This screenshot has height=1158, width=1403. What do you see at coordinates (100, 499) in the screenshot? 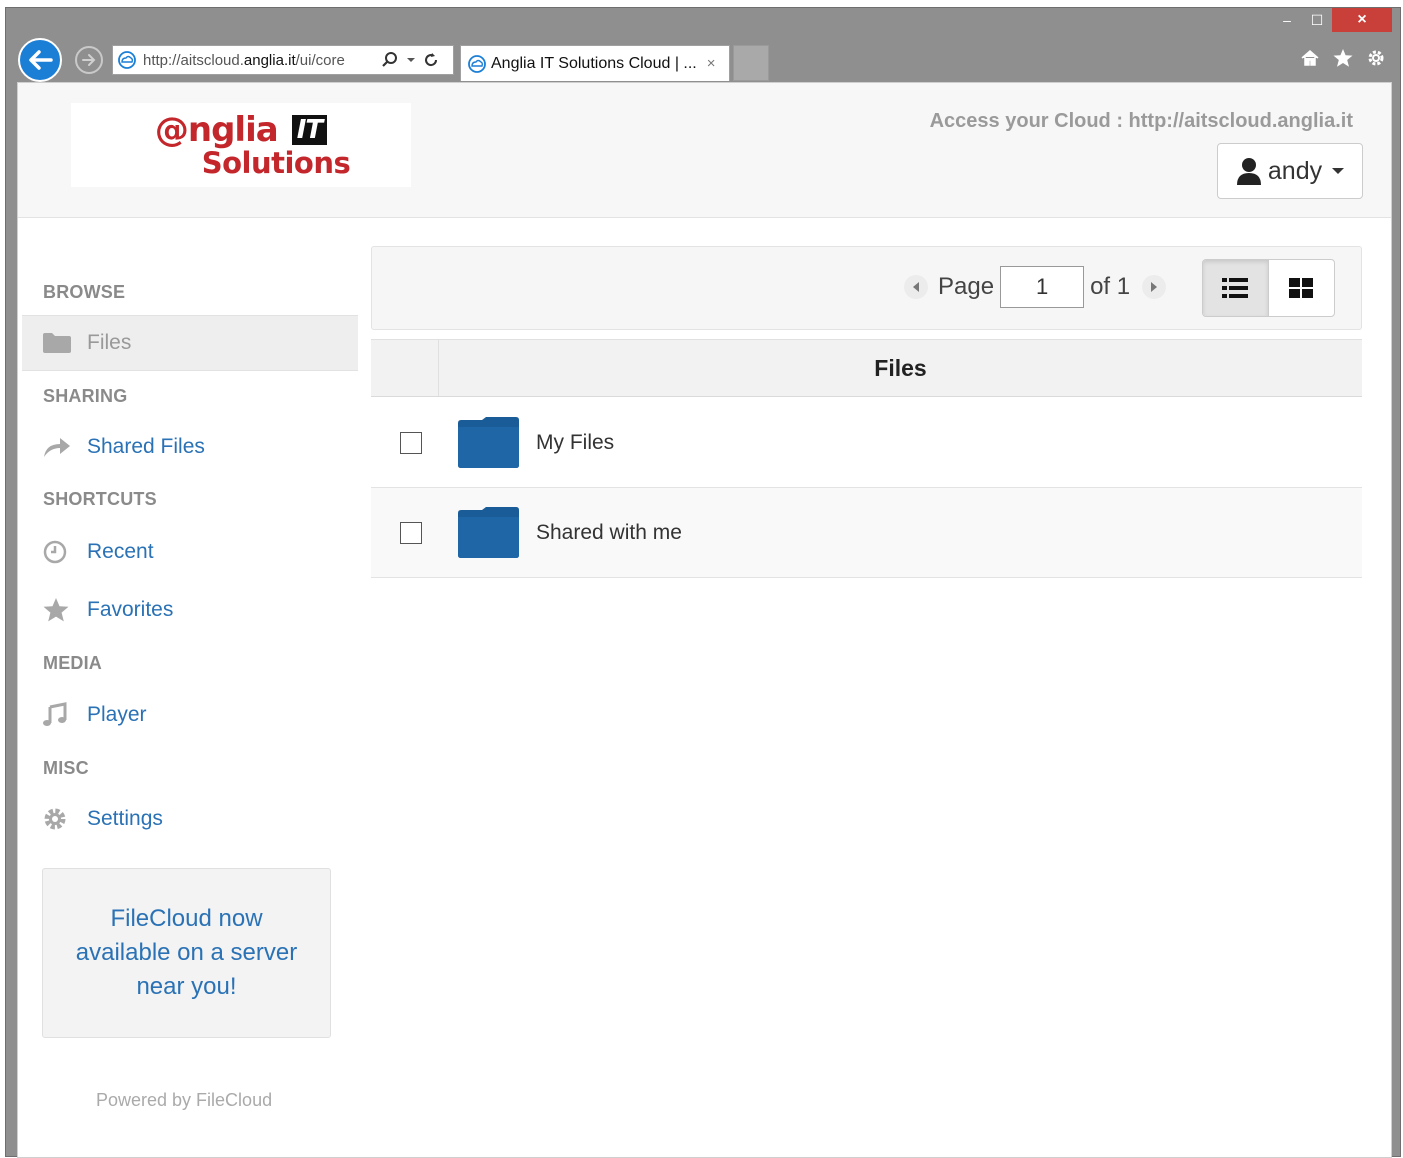
I see `section-shortcuts: SHORTCUTS` at bounding box center [100, 499].